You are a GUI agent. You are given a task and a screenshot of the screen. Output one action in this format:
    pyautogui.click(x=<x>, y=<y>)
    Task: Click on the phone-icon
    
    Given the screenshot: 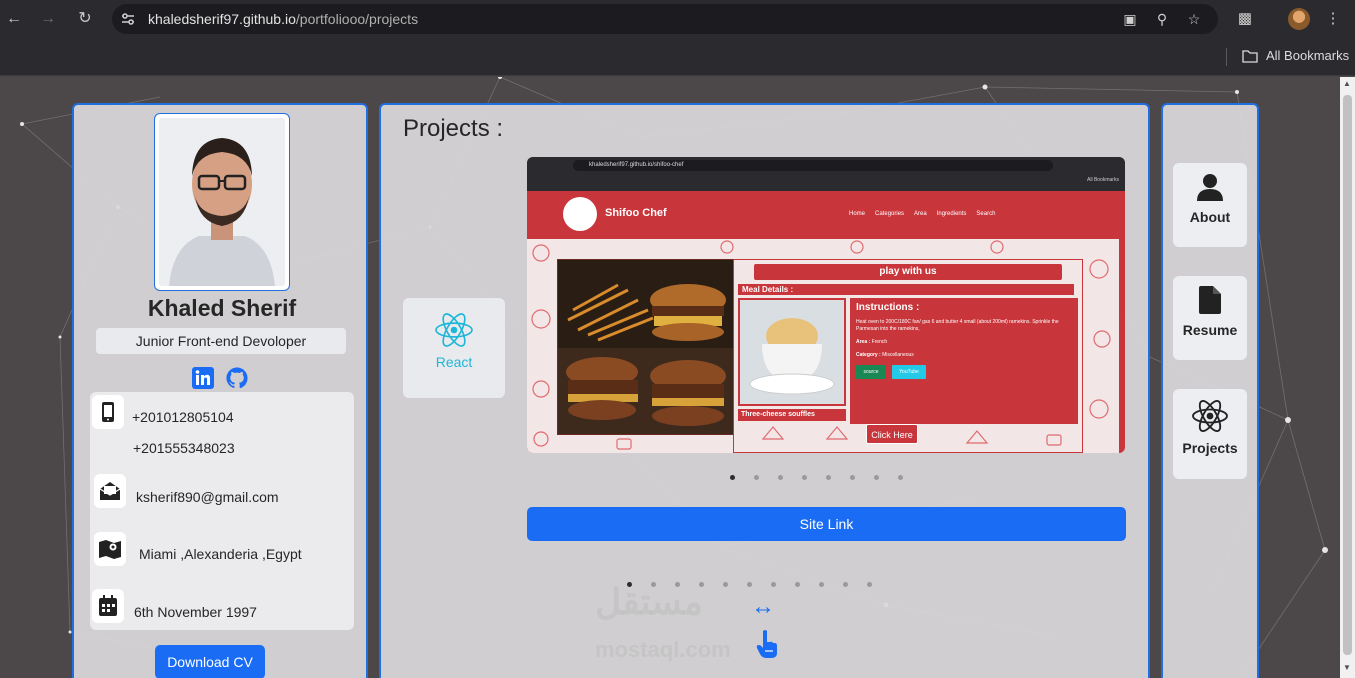 What is the action you would take?
    pyautogui.click(x=108, y=412)
    